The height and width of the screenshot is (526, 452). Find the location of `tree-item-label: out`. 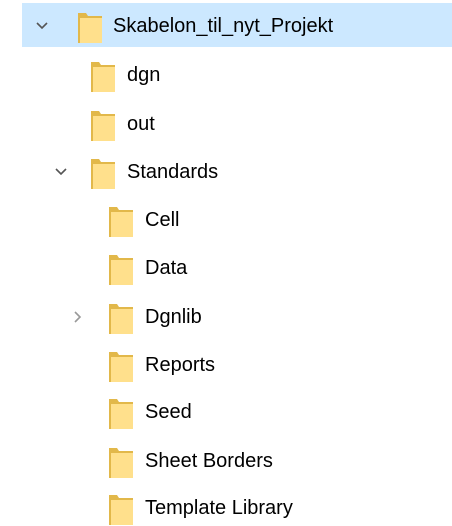

tree-item-label: out is located at coordinates (141, 124).